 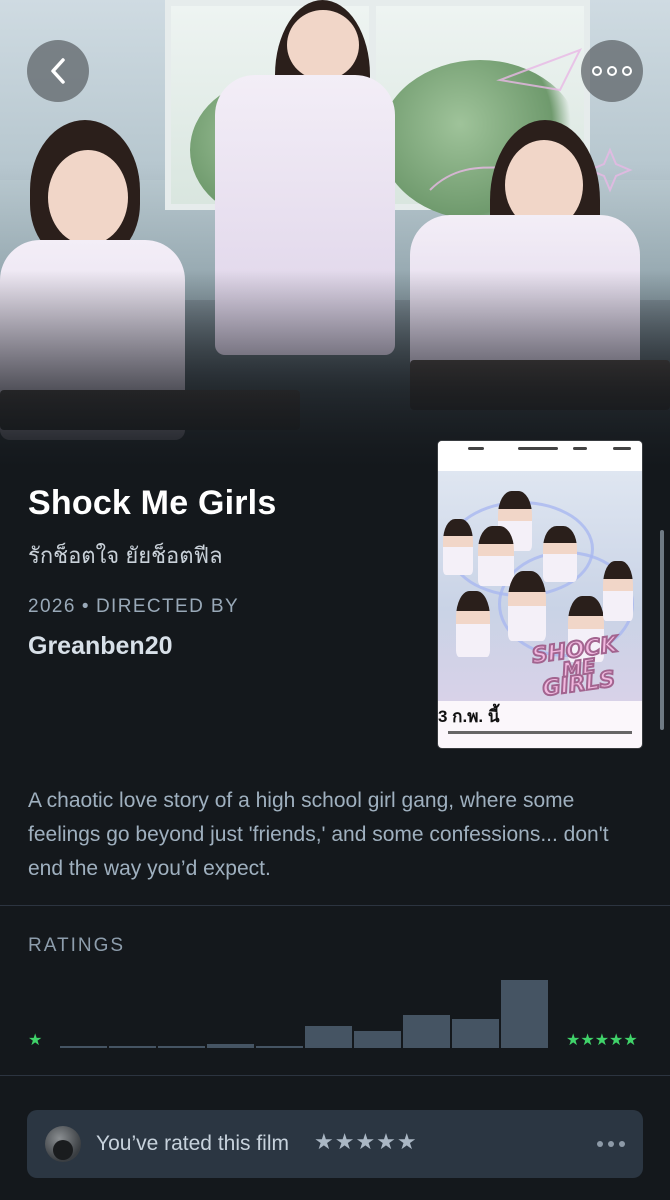 I want to click on film-title: Shock Me Girls, so click(x=152, y=503).